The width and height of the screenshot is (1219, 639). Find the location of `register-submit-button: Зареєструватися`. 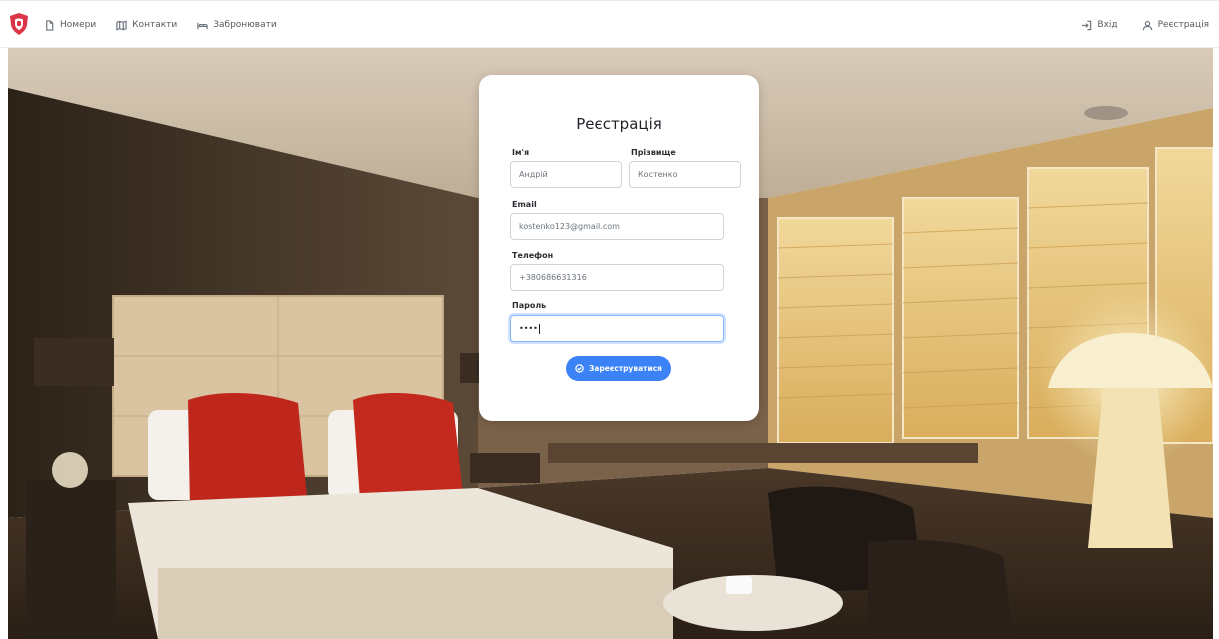

register-submit-button: Зареєструватися is located at coordinates (618, 368).